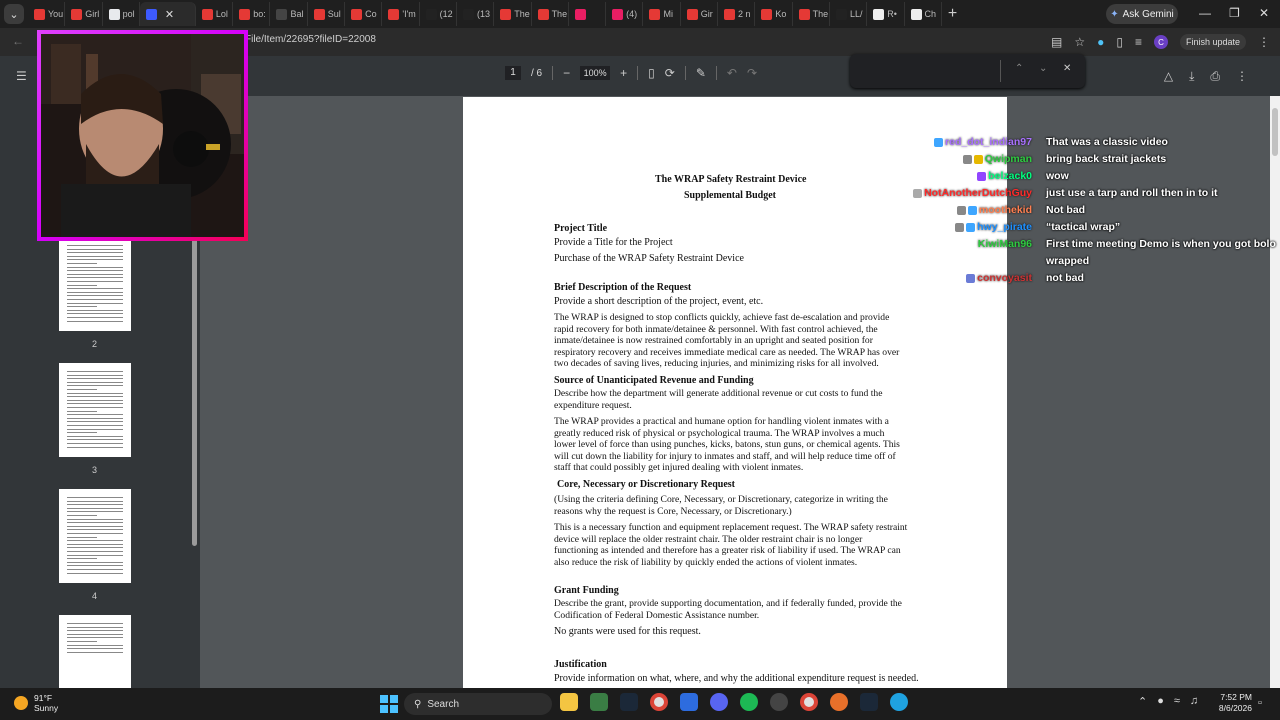  Describe the element at coordinates (476, 14) in the screenshot. I see `browser-tab: (13` at that location.